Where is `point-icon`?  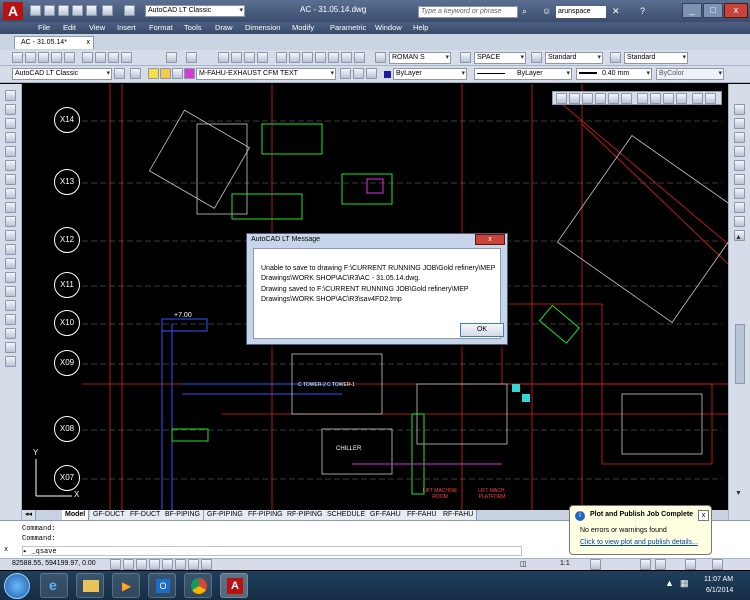 point-icon is located at coordinates (10, 277).